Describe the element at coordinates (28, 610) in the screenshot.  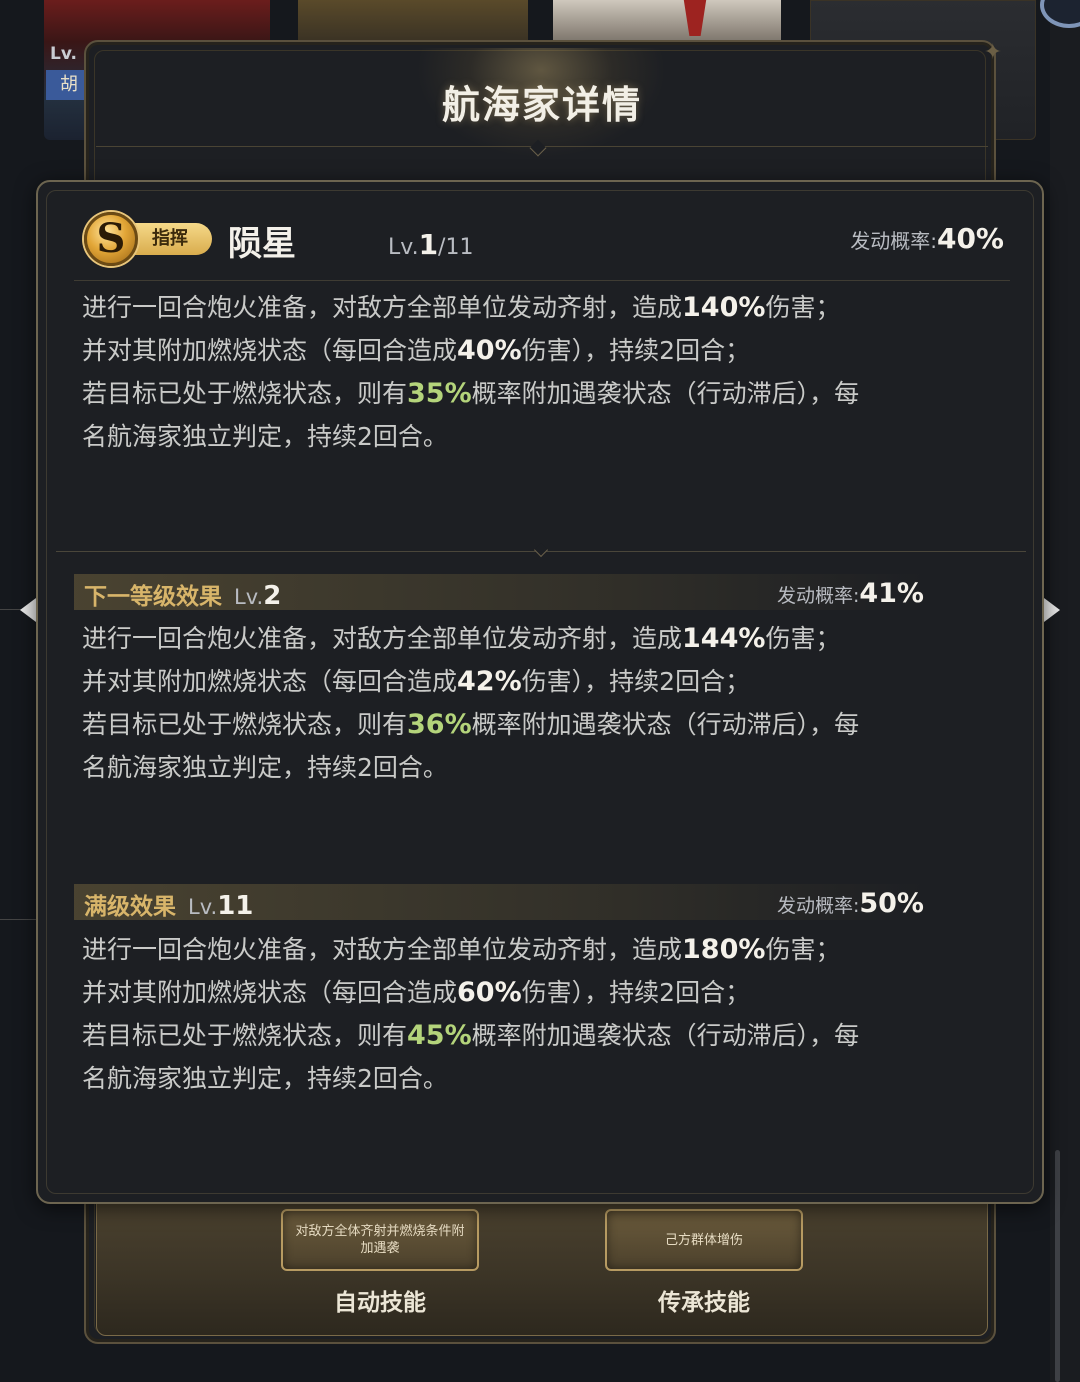
I see `prev-arrow-icon` at that location.